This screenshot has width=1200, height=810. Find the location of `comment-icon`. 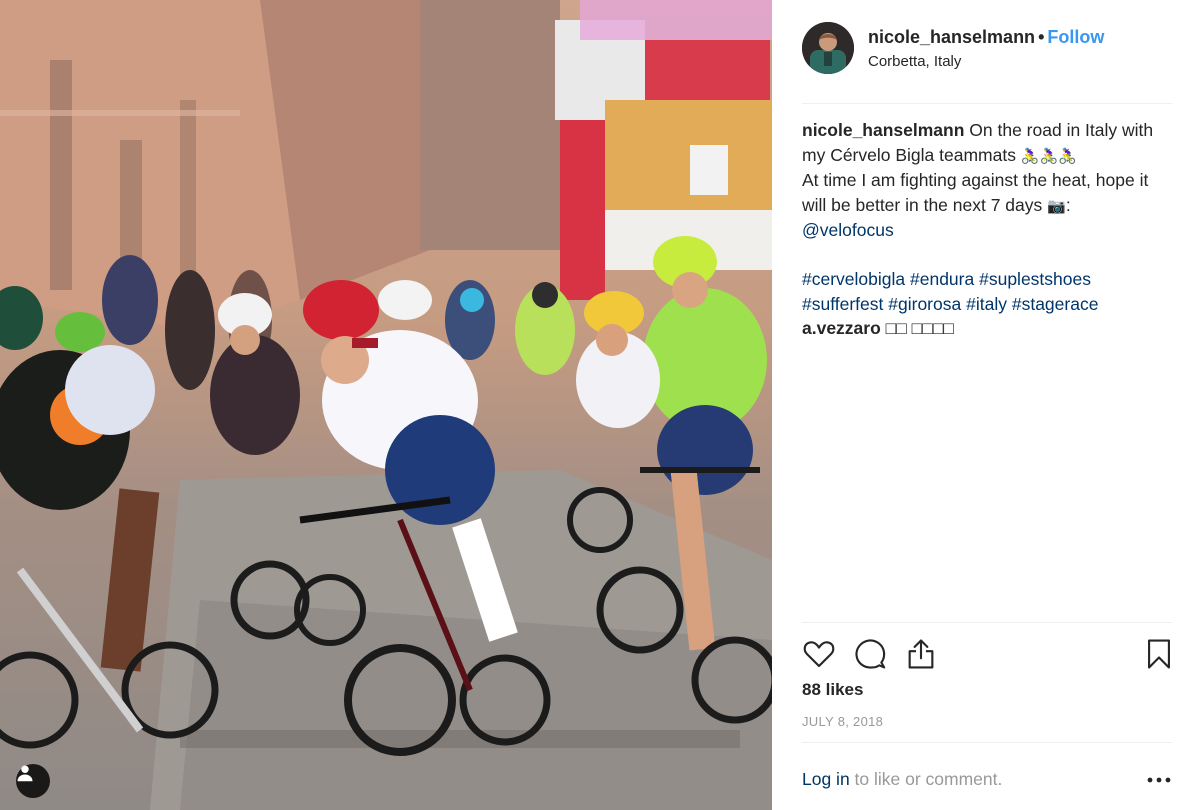

comment-icon is located at coordinates (870, 654).